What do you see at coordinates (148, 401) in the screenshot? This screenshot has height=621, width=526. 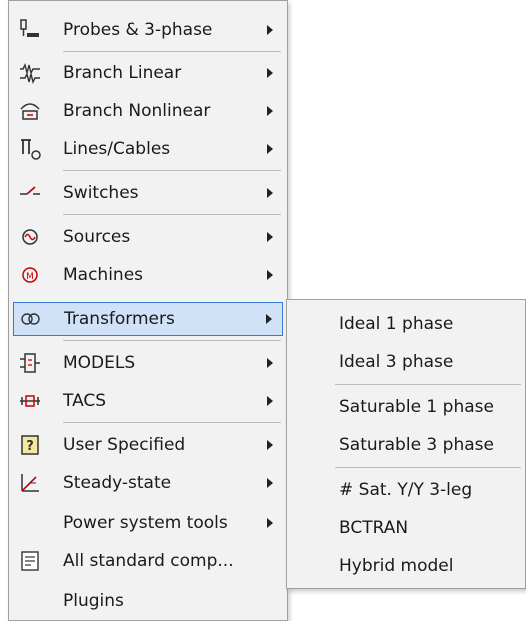 I see `menu-item-tacs: TACS` at bounding box center [148, 401].